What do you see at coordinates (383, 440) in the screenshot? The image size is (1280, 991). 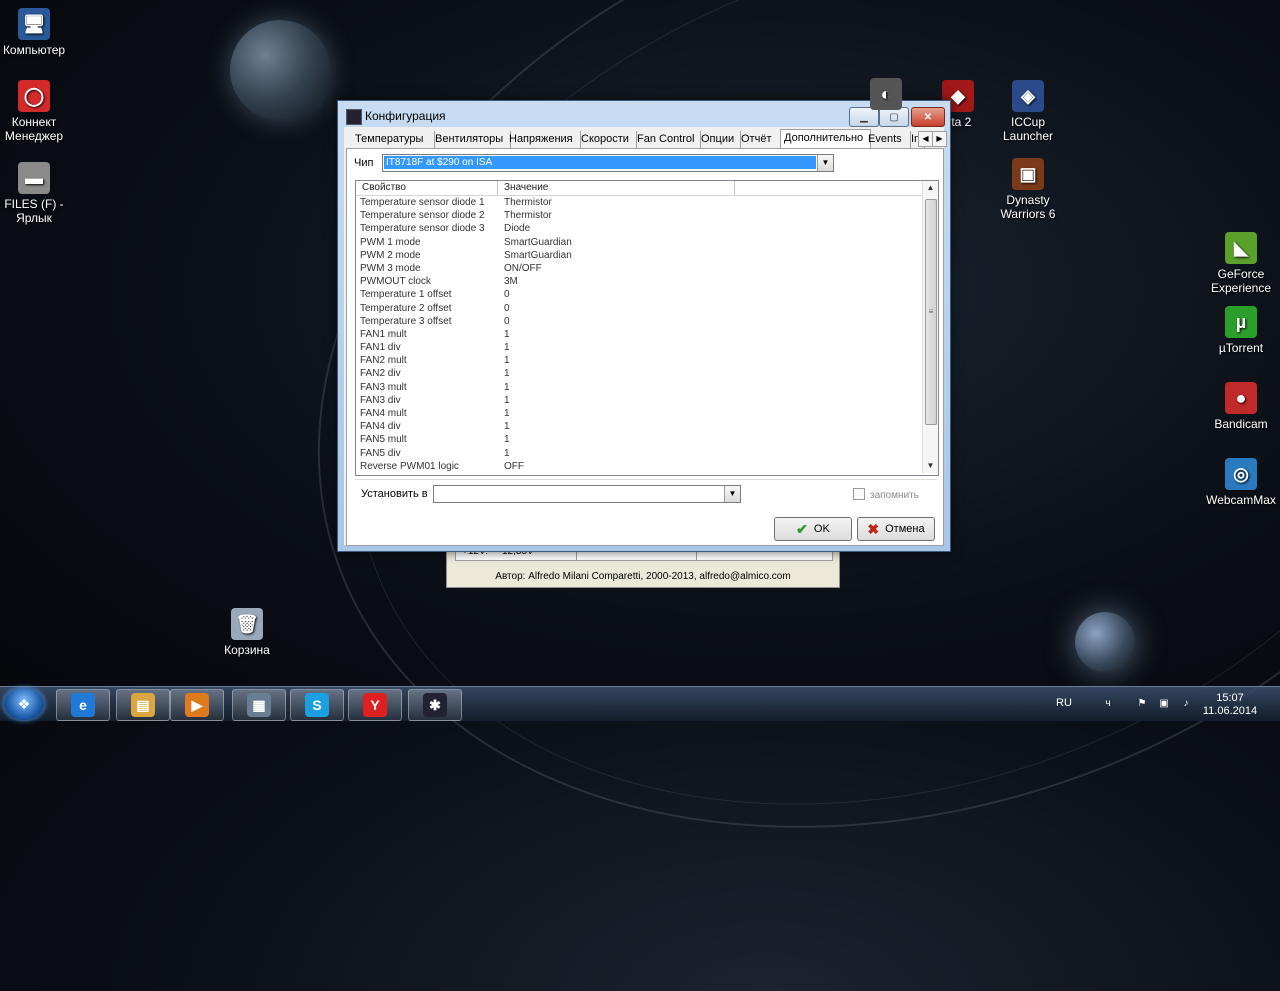 I see `property-name: FAN5 mult` at bounding box center [383, 440].